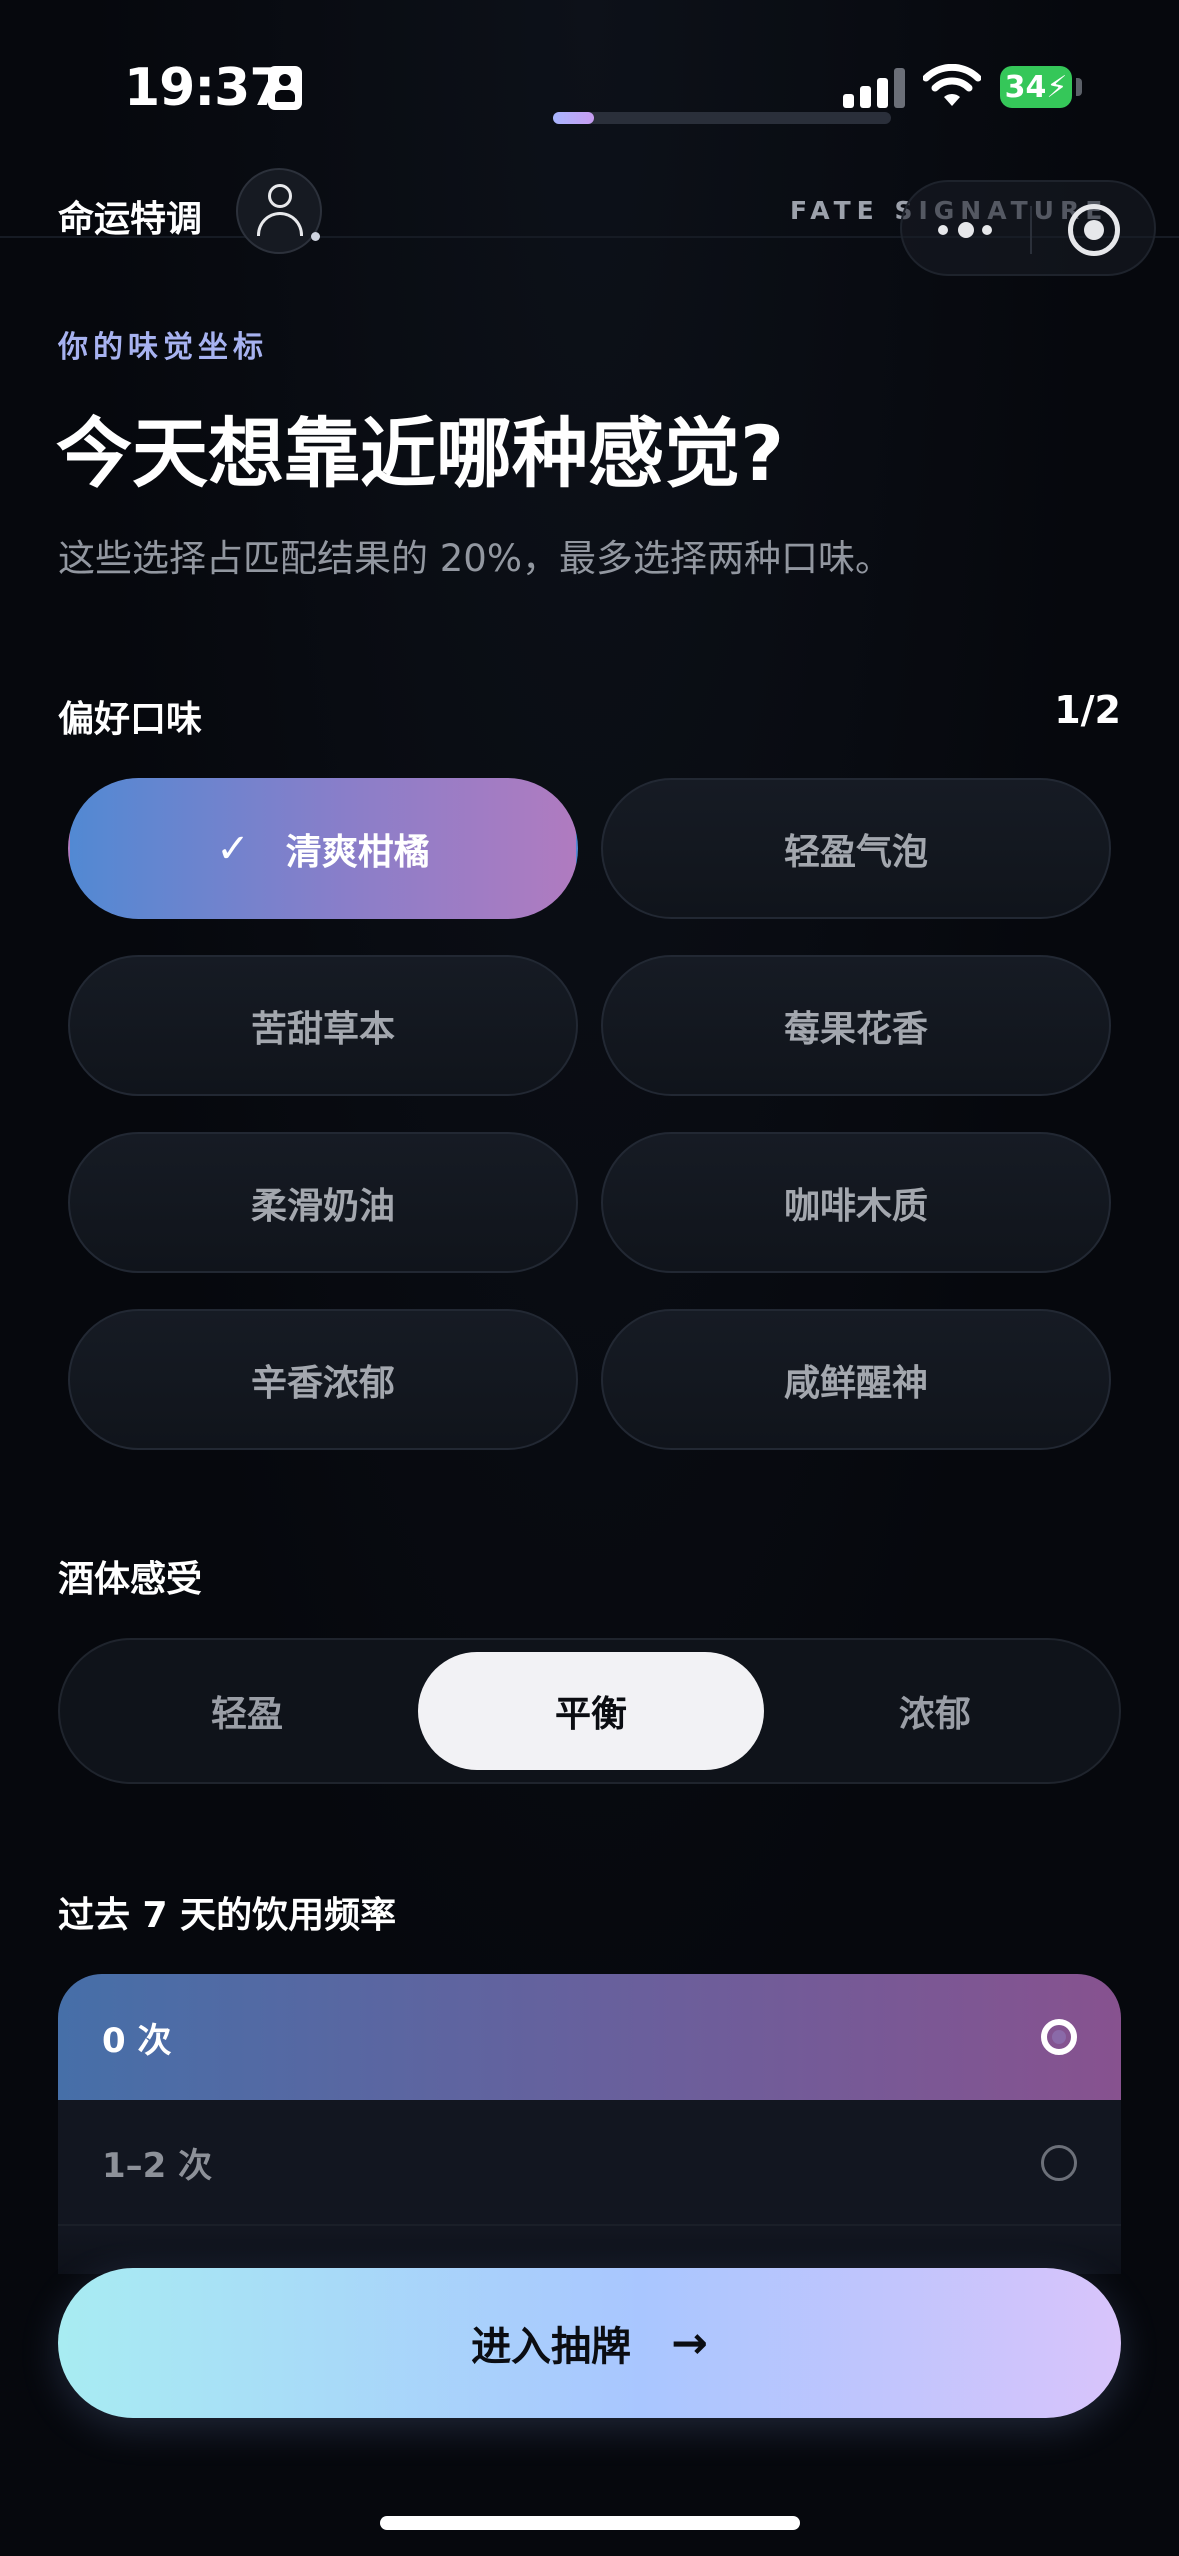 Image resolution: width=1179 pixels, height=2556 pixels. Describe the element at coordinates (1094, 230) in the screenshot. I see `target-icon` at that location.